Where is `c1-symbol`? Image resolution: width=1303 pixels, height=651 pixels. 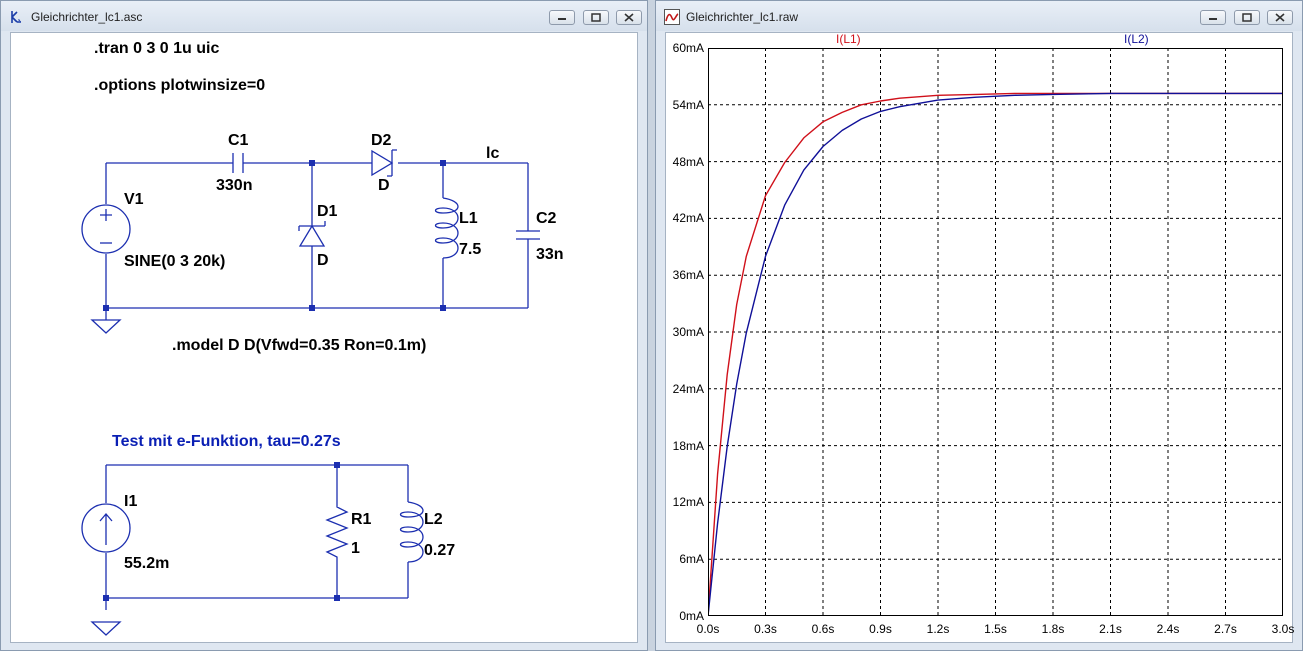 c1-symbol is located at coordinates (238, 163).